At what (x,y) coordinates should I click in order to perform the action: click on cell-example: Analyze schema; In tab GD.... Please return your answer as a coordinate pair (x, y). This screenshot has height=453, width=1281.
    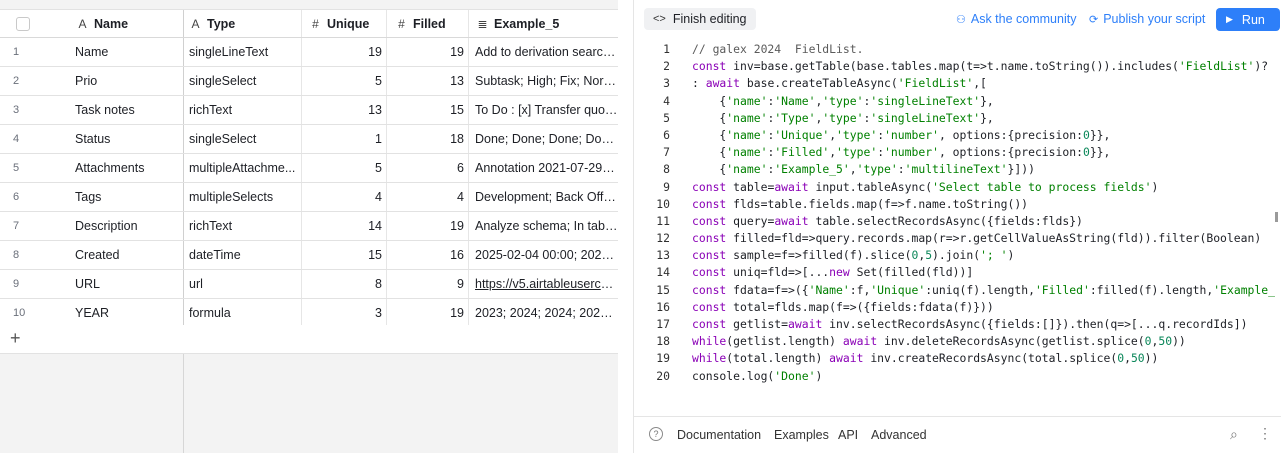
    Looking at the image, I should click on (543, 226).